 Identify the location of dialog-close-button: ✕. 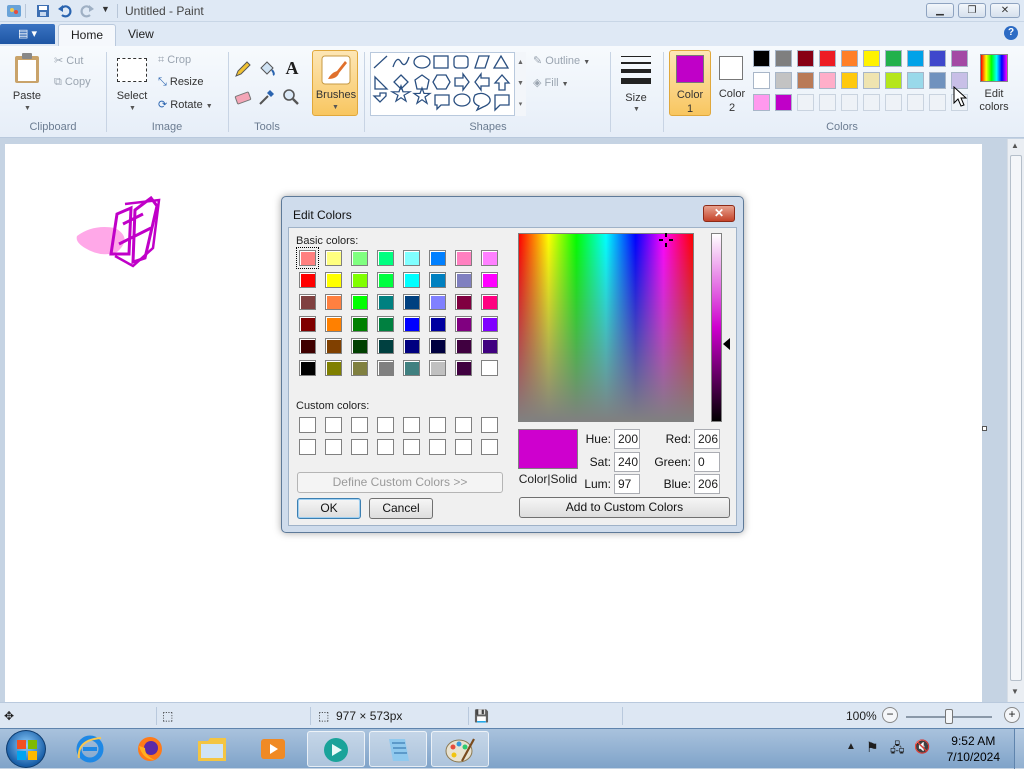
(719, 213).